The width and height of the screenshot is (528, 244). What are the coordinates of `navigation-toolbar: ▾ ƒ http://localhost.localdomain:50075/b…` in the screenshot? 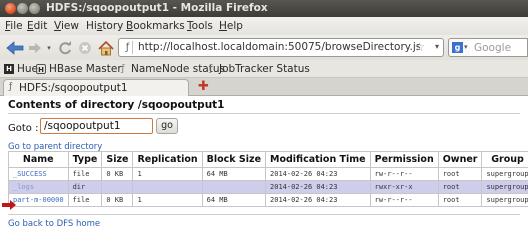 It's located at (264, 47).